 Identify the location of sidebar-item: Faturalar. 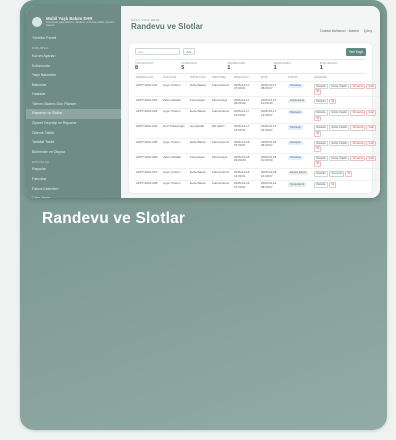
(73, 180).